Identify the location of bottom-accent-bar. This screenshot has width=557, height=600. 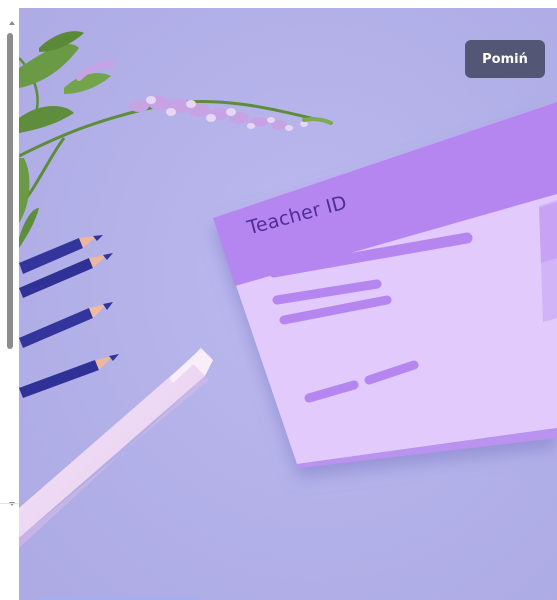
(120, 598).